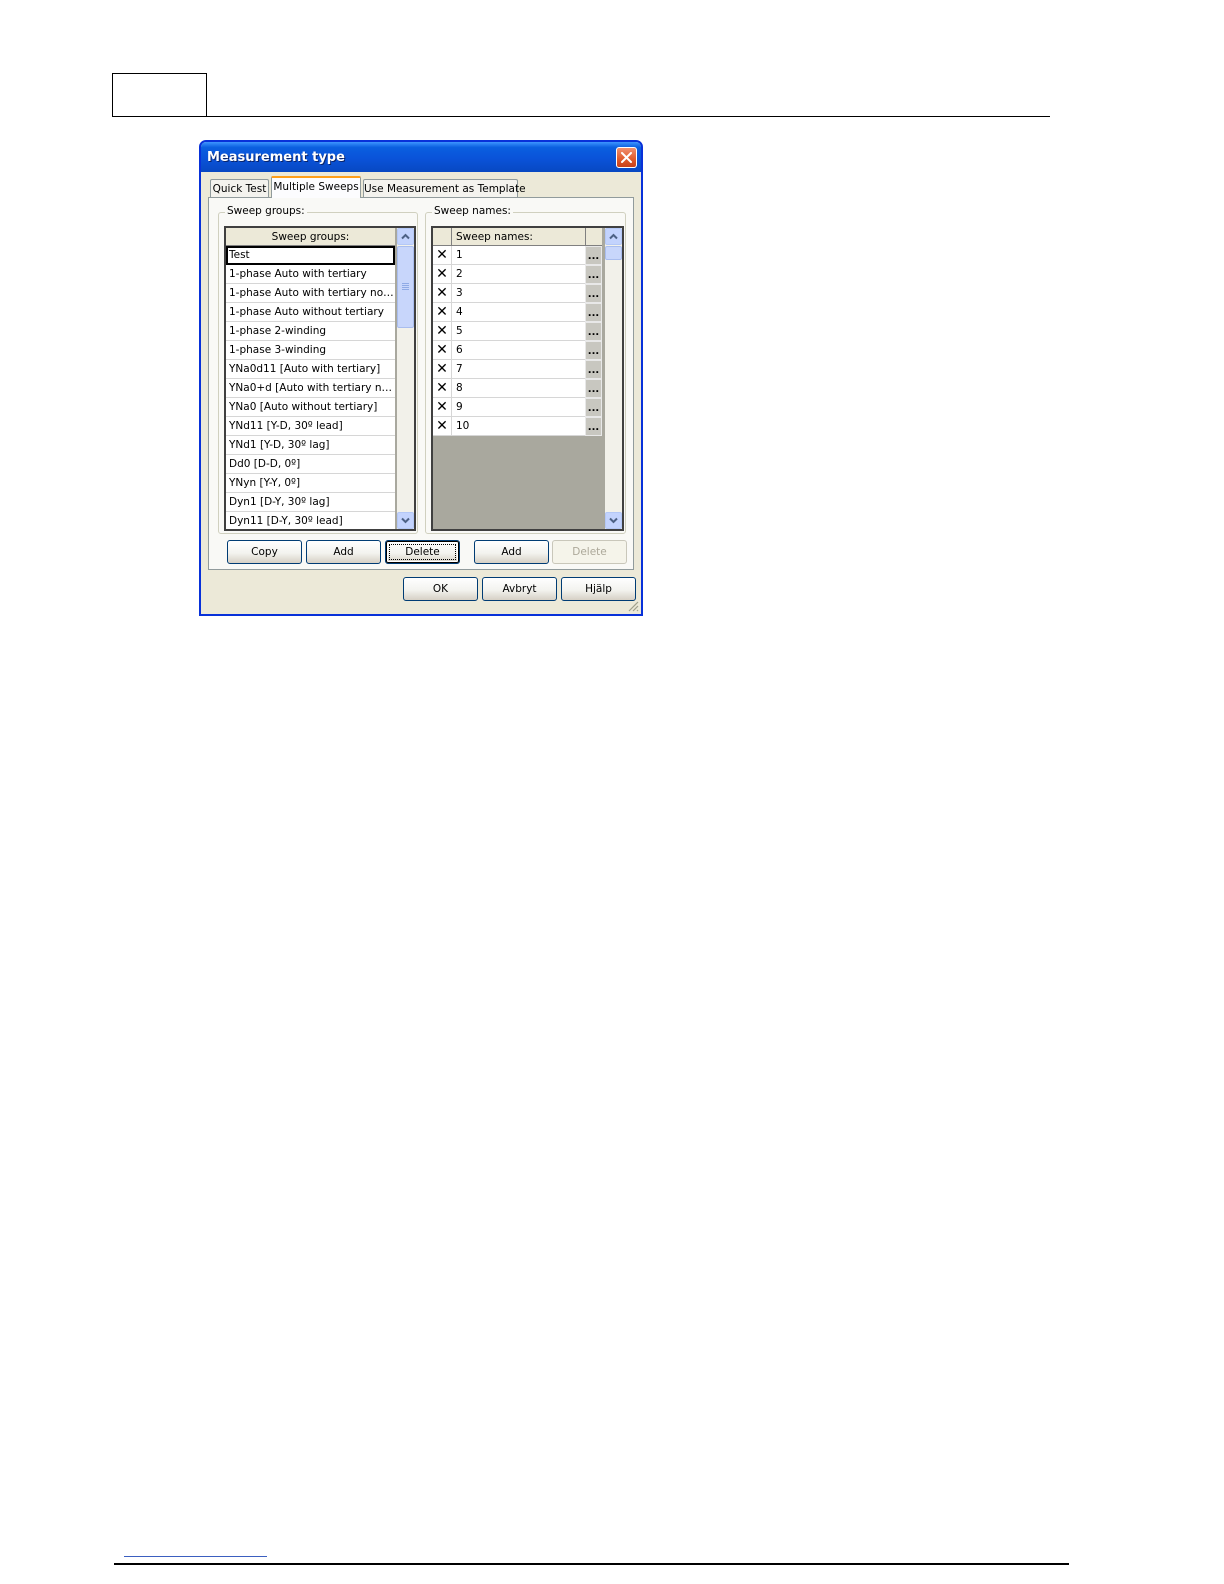 This screenshot has height=1584, width=1224. I want to click on tab-multiple-sweeps: Multiple Sweeps, so click(316, 187).